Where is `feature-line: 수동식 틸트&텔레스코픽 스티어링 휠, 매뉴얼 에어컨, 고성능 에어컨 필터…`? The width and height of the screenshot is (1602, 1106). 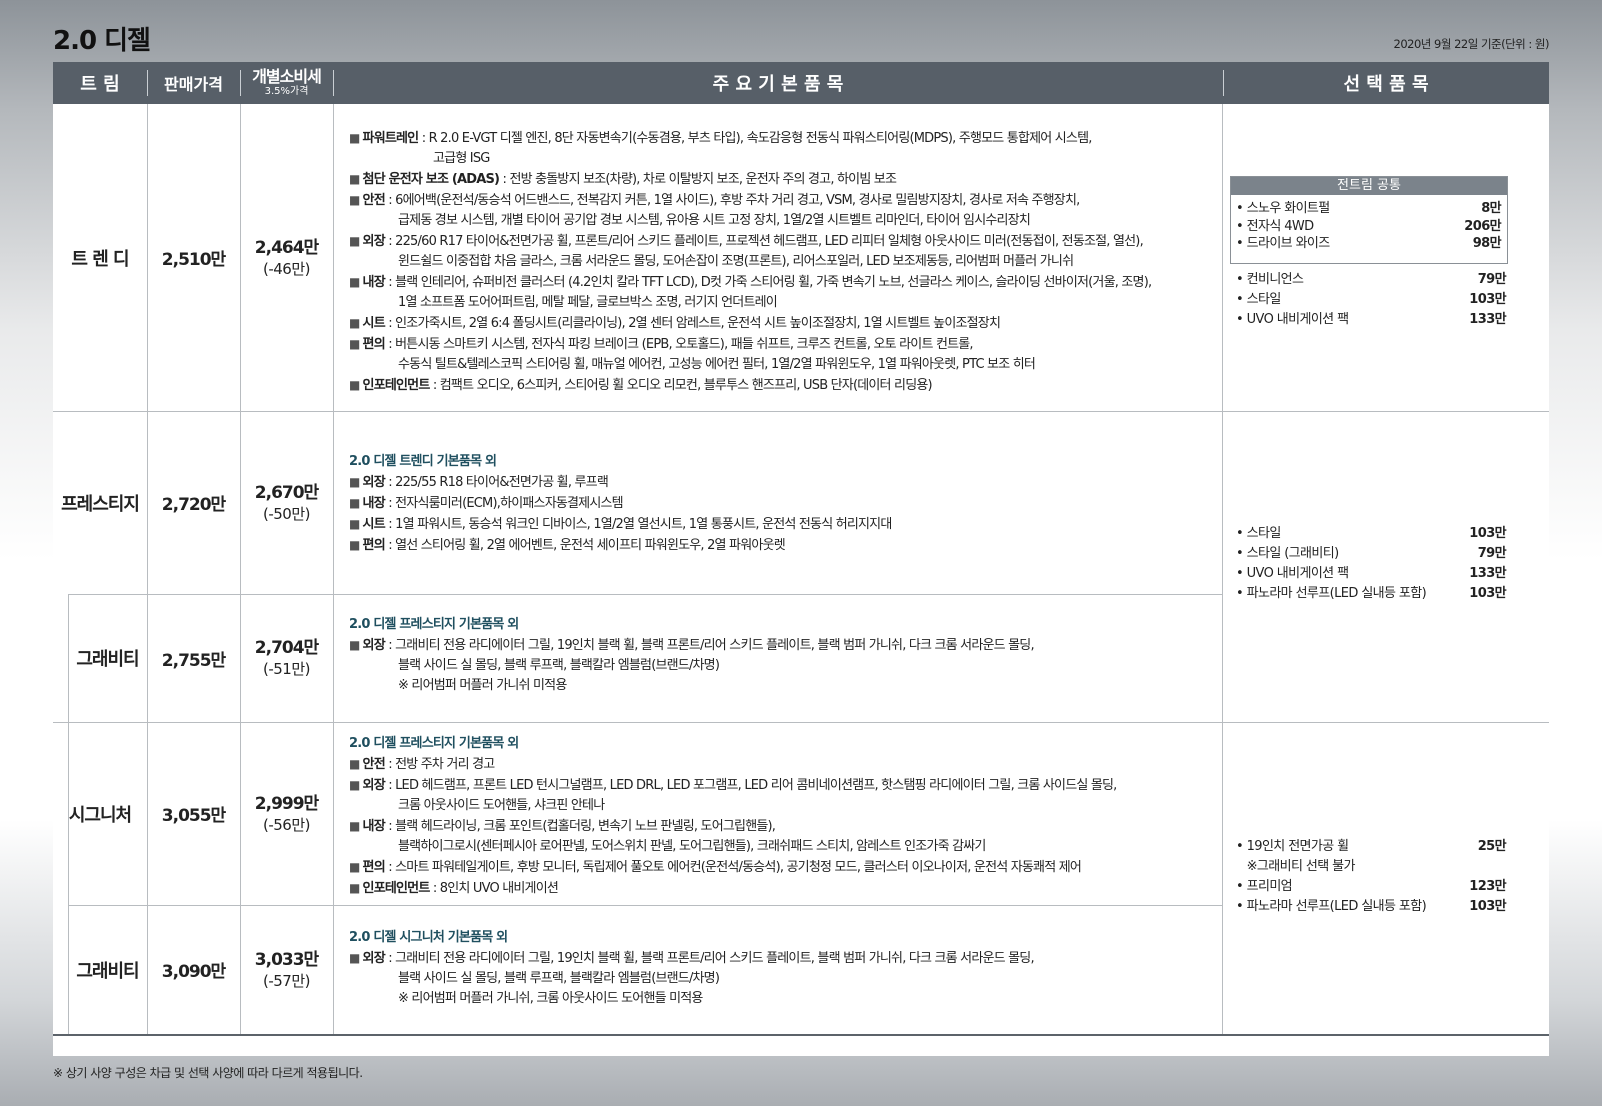
feature-line: 수동식 틸트&텔레스코픽 스티어링 휠, 매뉴얼 에어컨, 고성능 에어컨 필터… is located at coordinates (717, 364).